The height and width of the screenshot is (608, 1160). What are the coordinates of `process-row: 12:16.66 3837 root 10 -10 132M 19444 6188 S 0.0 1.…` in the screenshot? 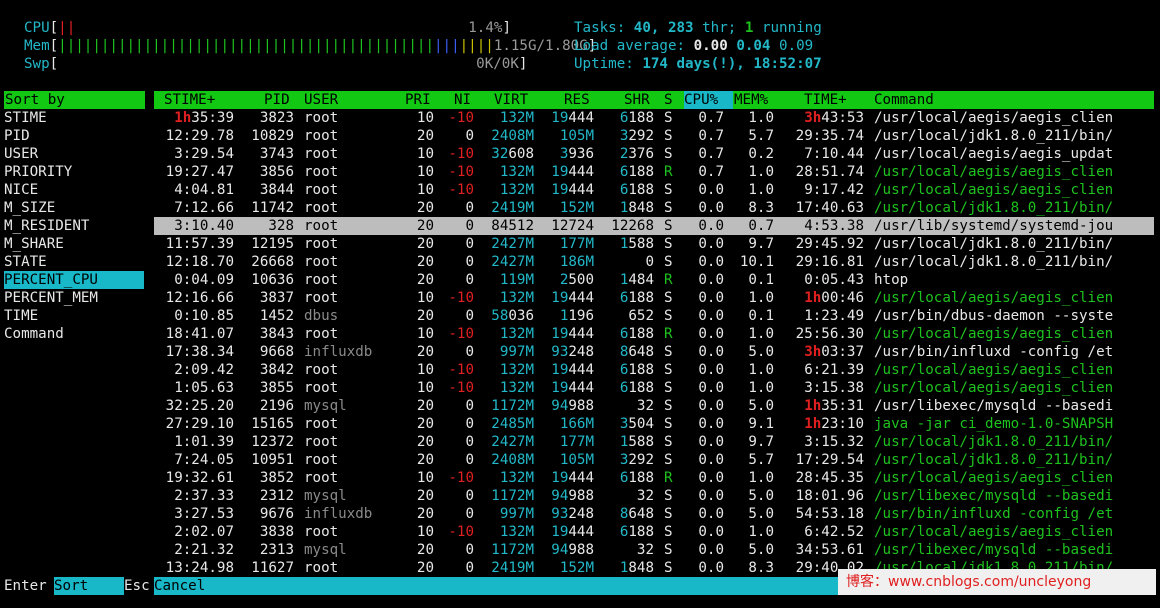 It's located at (654, 298).